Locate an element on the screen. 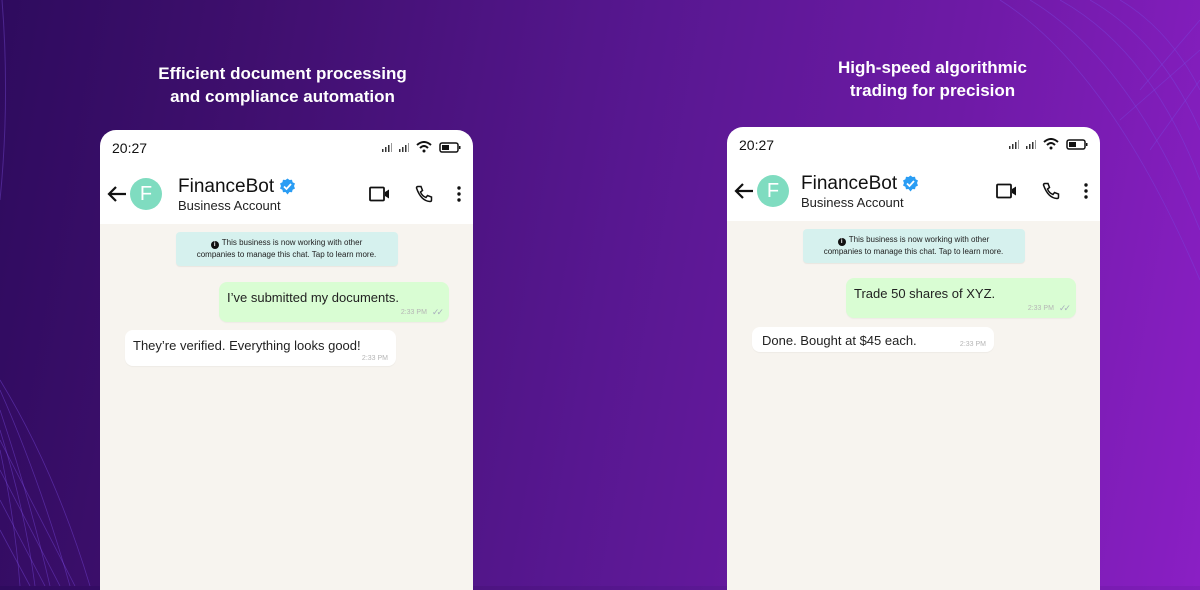 This screenshot has width=1200, height=590. caption-line: High-speed algorithmic is located at coordinates (932, 67).